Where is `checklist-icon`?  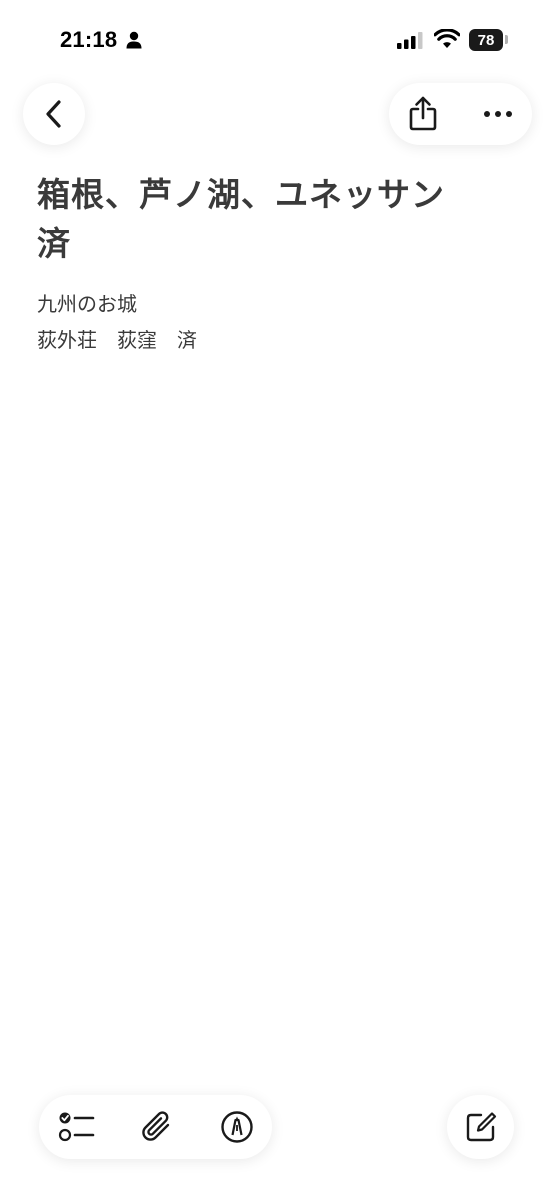 checklist-icon is located at coordinates (76, 1127).